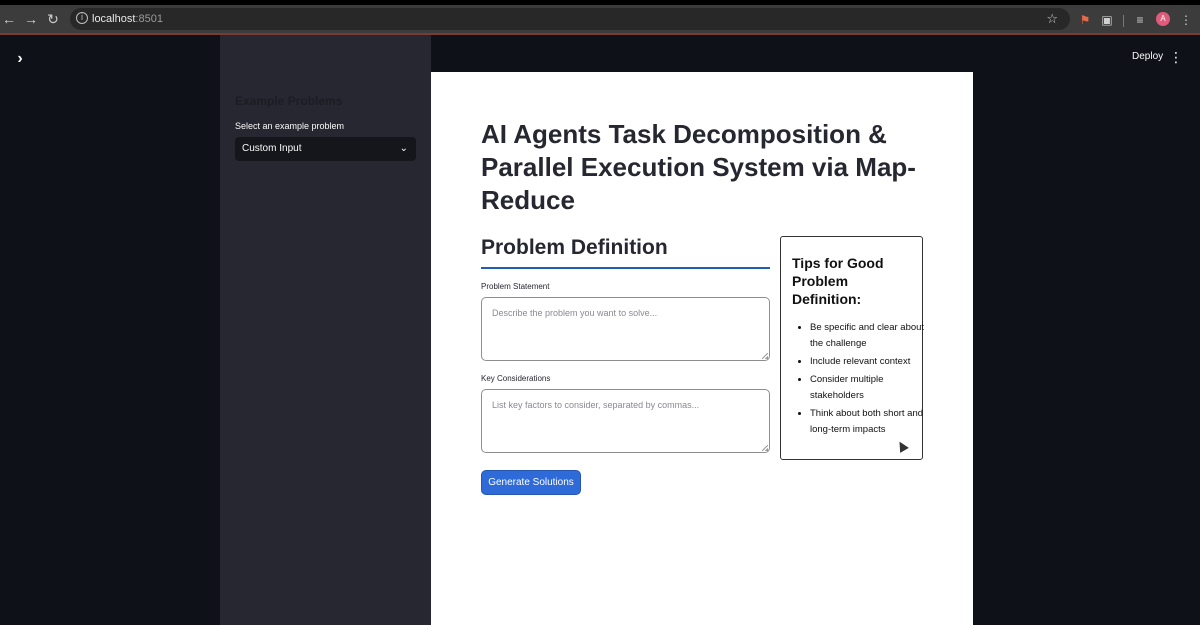 Image resolution: width=1200 pixels, height=625 pixels. I want to click on media-controls-icon: ≡, so click(1140, 20).